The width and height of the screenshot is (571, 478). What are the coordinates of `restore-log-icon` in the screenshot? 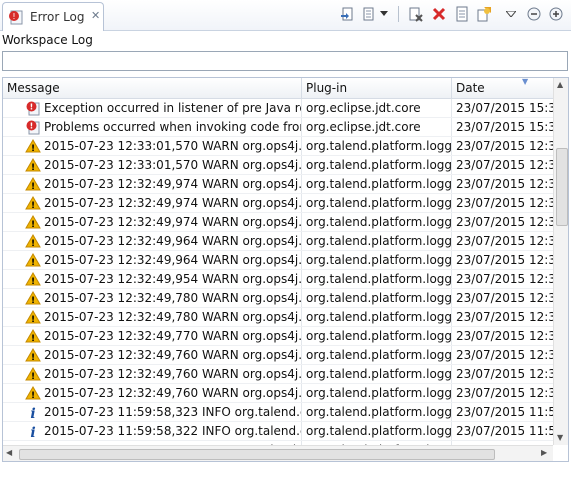 It's located at (484, 14).